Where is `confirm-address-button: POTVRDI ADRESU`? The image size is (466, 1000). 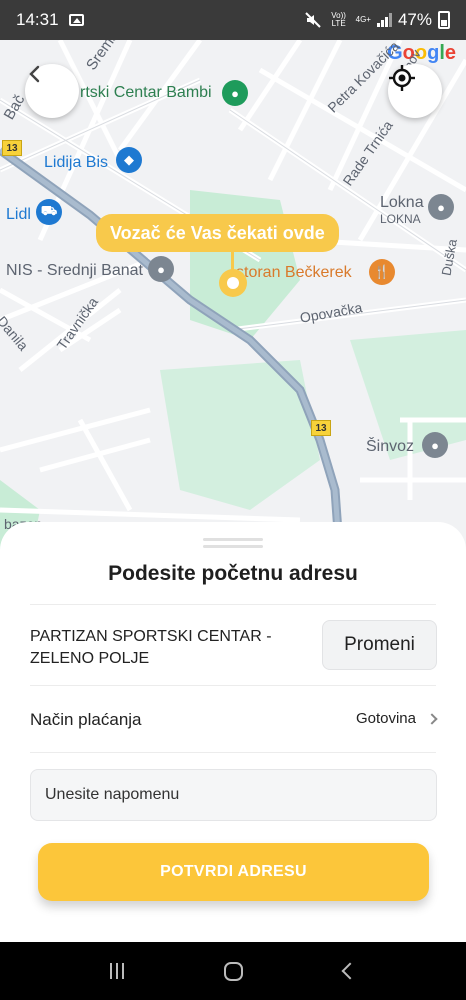 confirm-address-button: POTVRDI ADRESU is located at coordinates (233, 872).